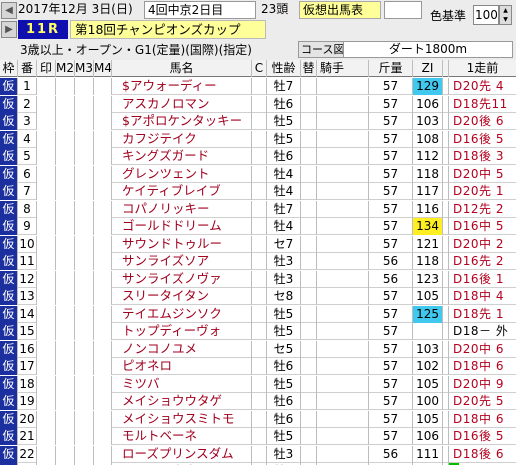 The height and width of the screenshot is (465, 516). Describe the element at coordinates (323, 49) in the screenshot. I see `course-map-button: コース図` at that location.